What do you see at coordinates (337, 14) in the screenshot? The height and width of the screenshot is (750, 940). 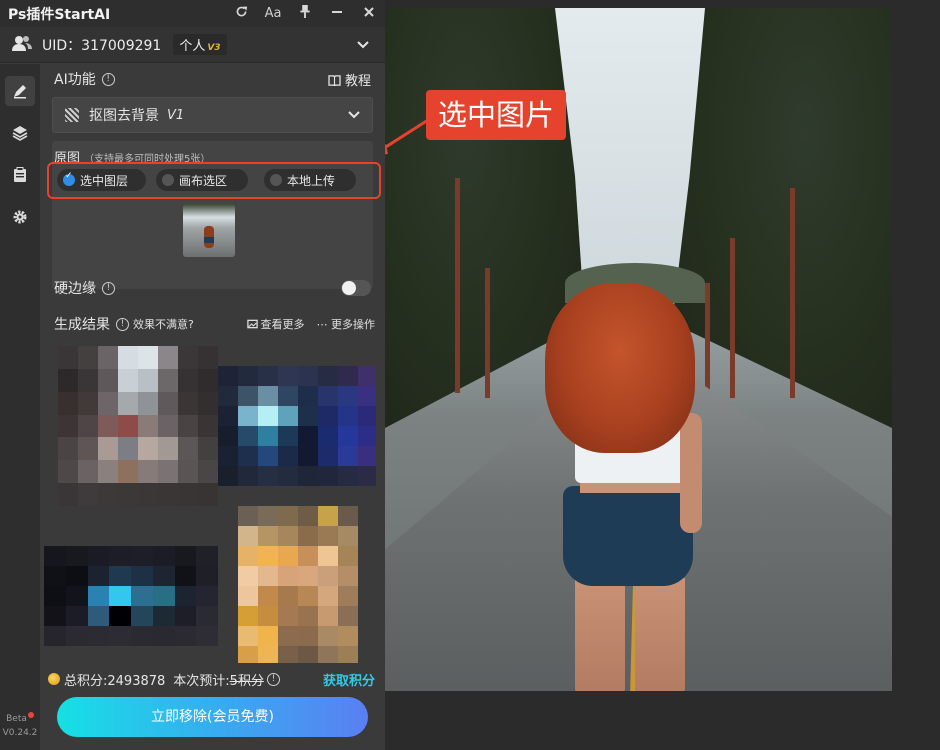 I see `minimize-icon` at bounding box center [337, 14].